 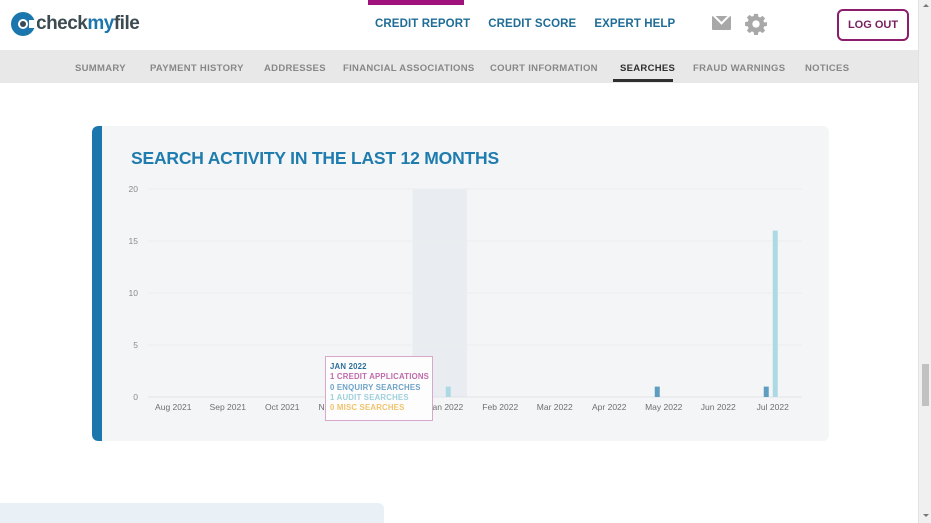 What do you see at coordinates (416, 2) in the screenshot?
I see `active-nav-indicator` at bounding box center [416, 2].